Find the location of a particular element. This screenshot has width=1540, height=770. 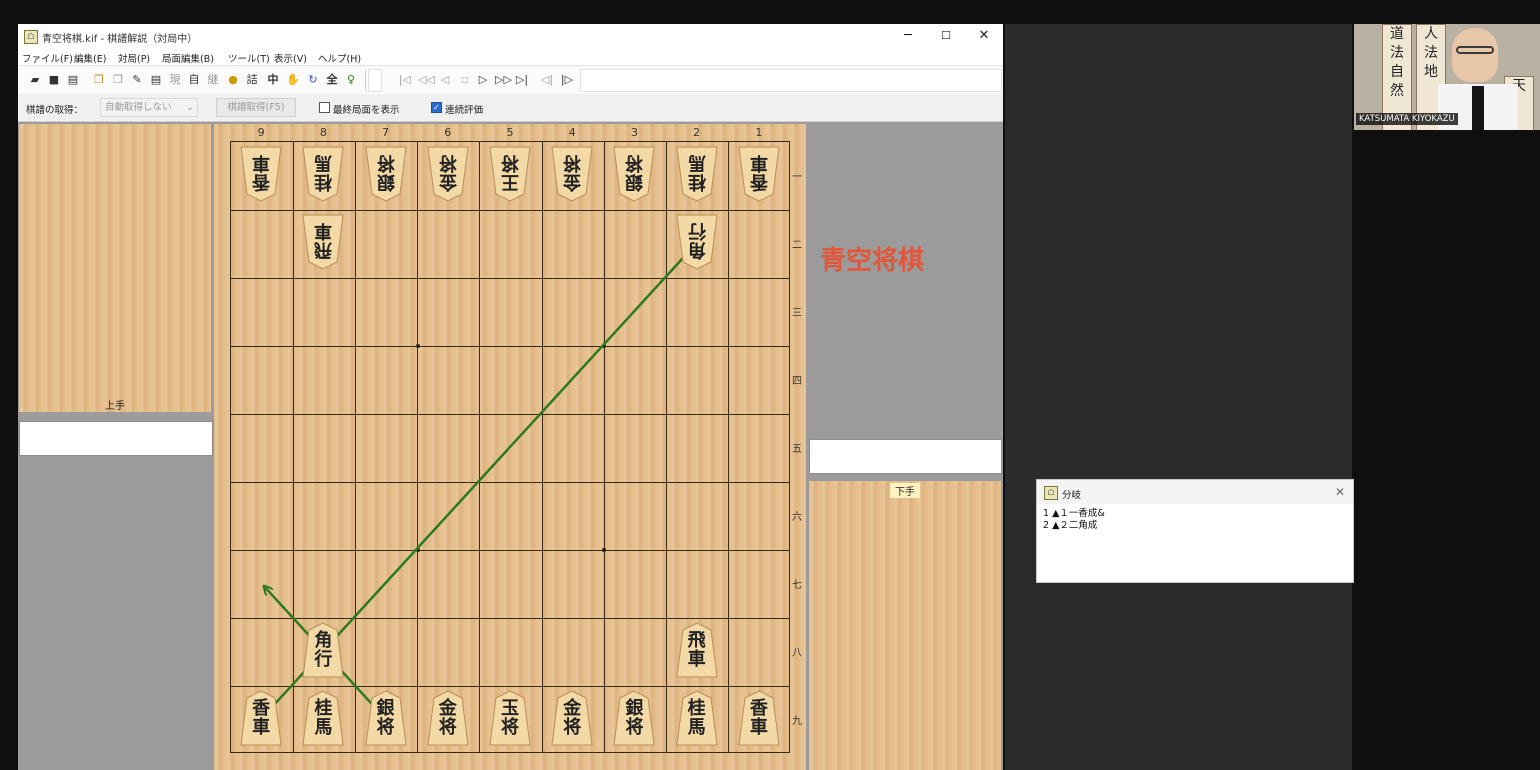

row-label: 八 is located at coordinates (797, 653).